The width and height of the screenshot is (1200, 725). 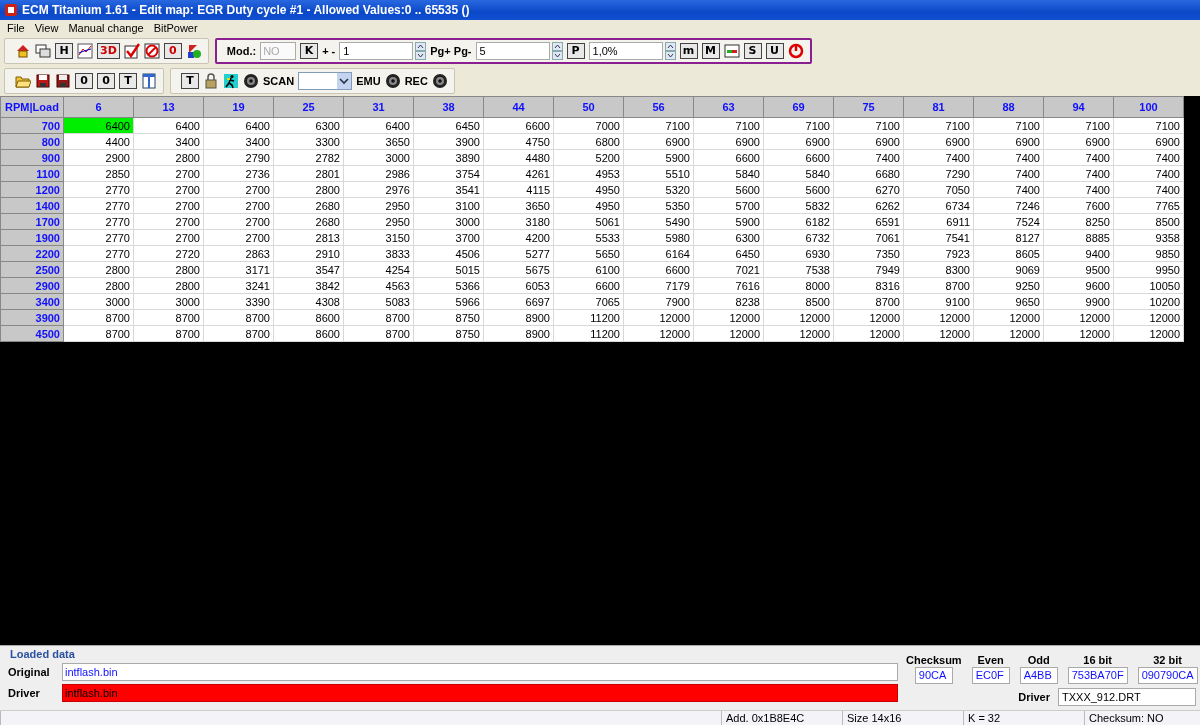 What do you see at coordinates (1078, 221) in the screenshot?
I see `table-cell: 8250` at bounding box center [1078, 221].